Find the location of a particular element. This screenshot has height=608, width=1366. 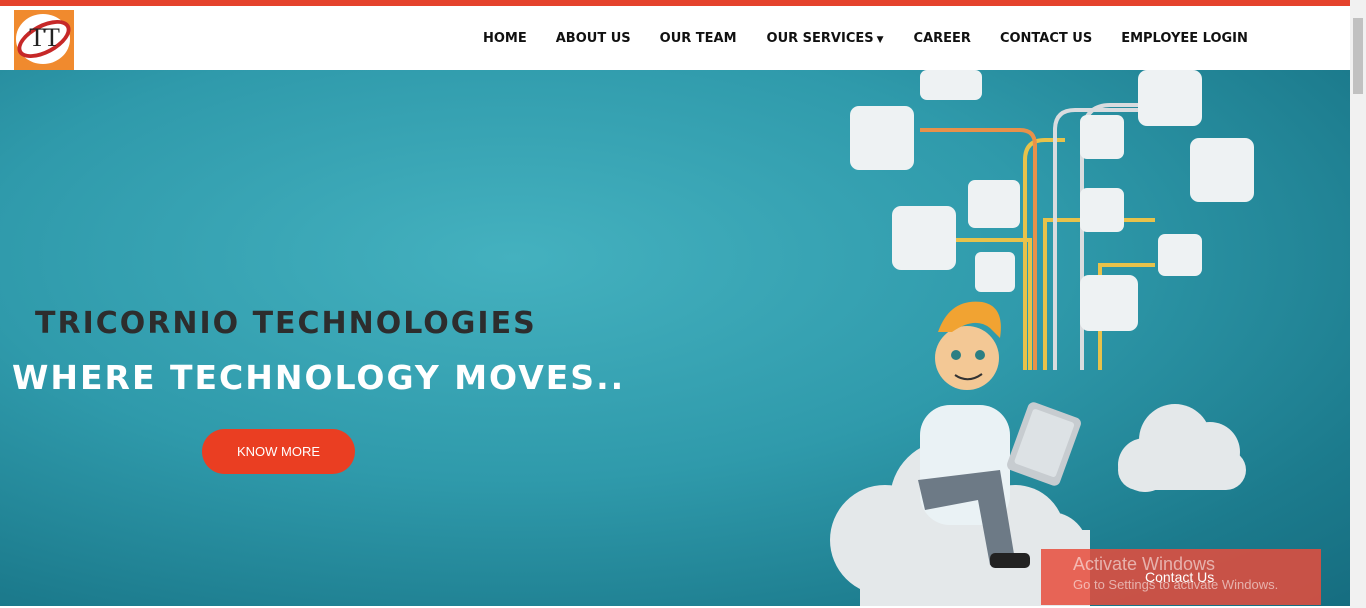

nav-our-team: OUR TEAM is located at coordinates (698, 38).